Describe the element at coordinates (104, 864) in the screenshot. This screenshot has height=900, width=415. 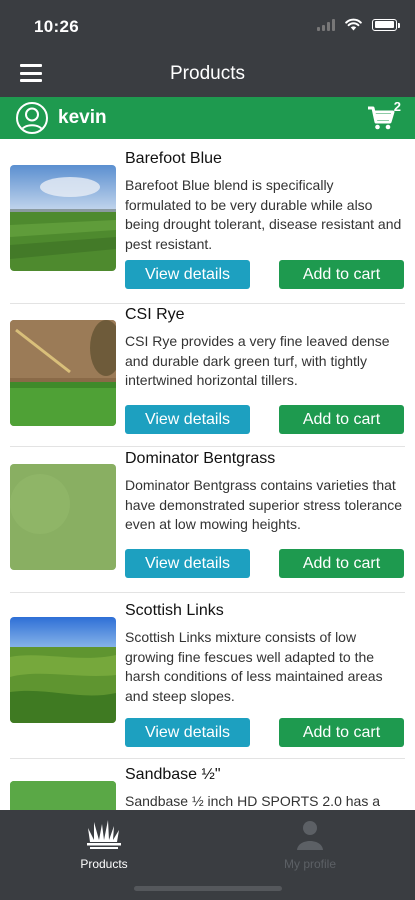
I see `tab-products-label: Products` at that location.